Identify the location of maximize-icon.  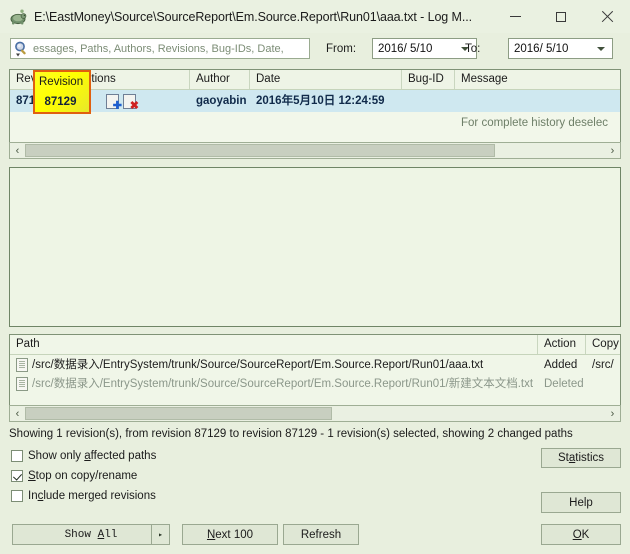
(561, 16).